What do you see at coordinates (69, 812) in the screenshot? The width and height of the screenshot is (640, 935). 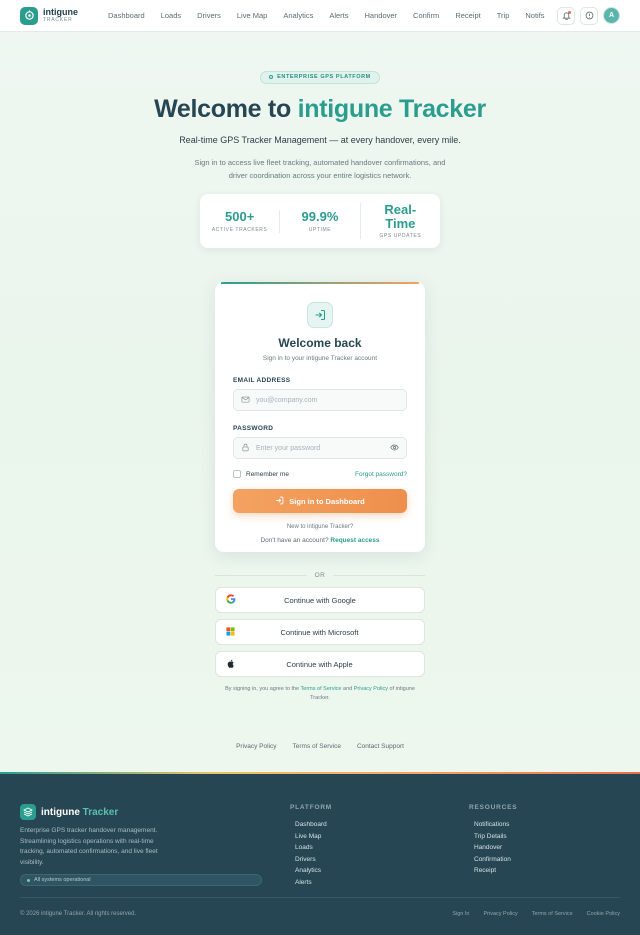 I see `footer-brand: intigune Tracker` at bounding box center [69, 812].